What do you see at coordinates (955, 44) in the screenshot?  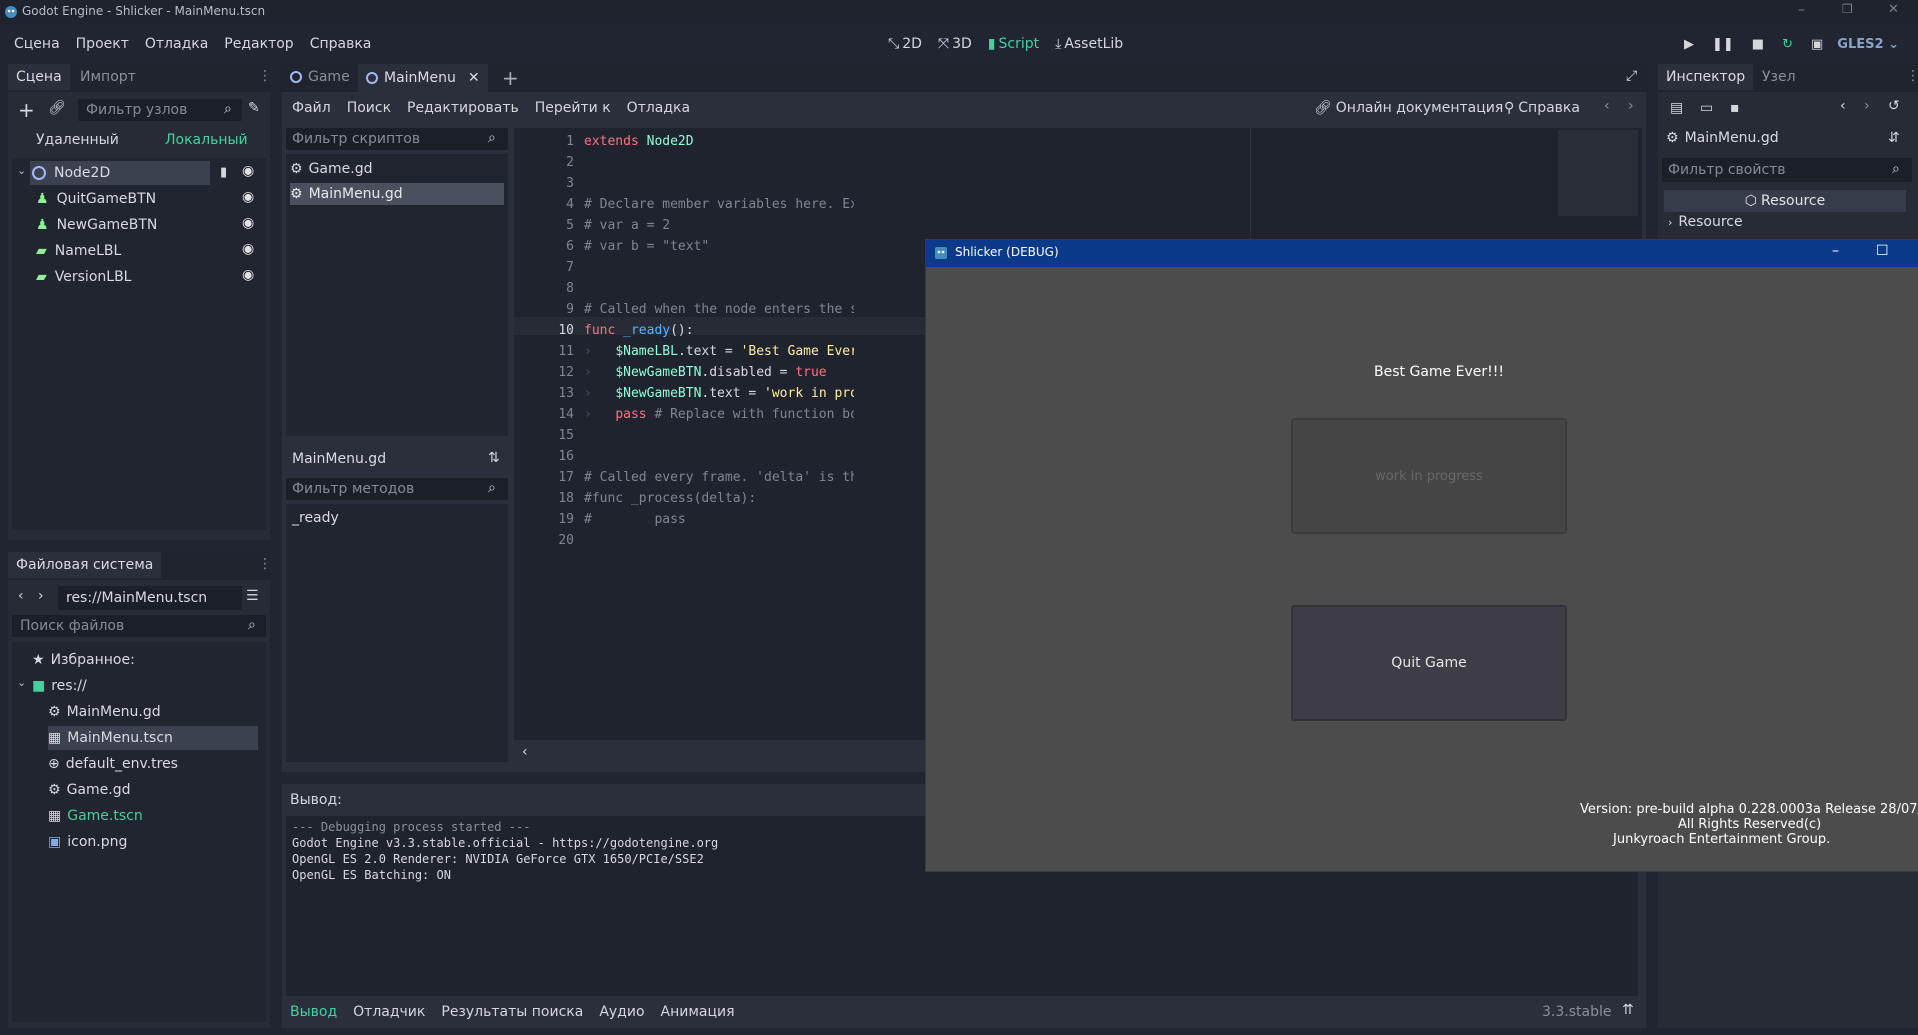 I see `workspace-3d-button: ⤧ 3D` at bounding box center [955, 44].